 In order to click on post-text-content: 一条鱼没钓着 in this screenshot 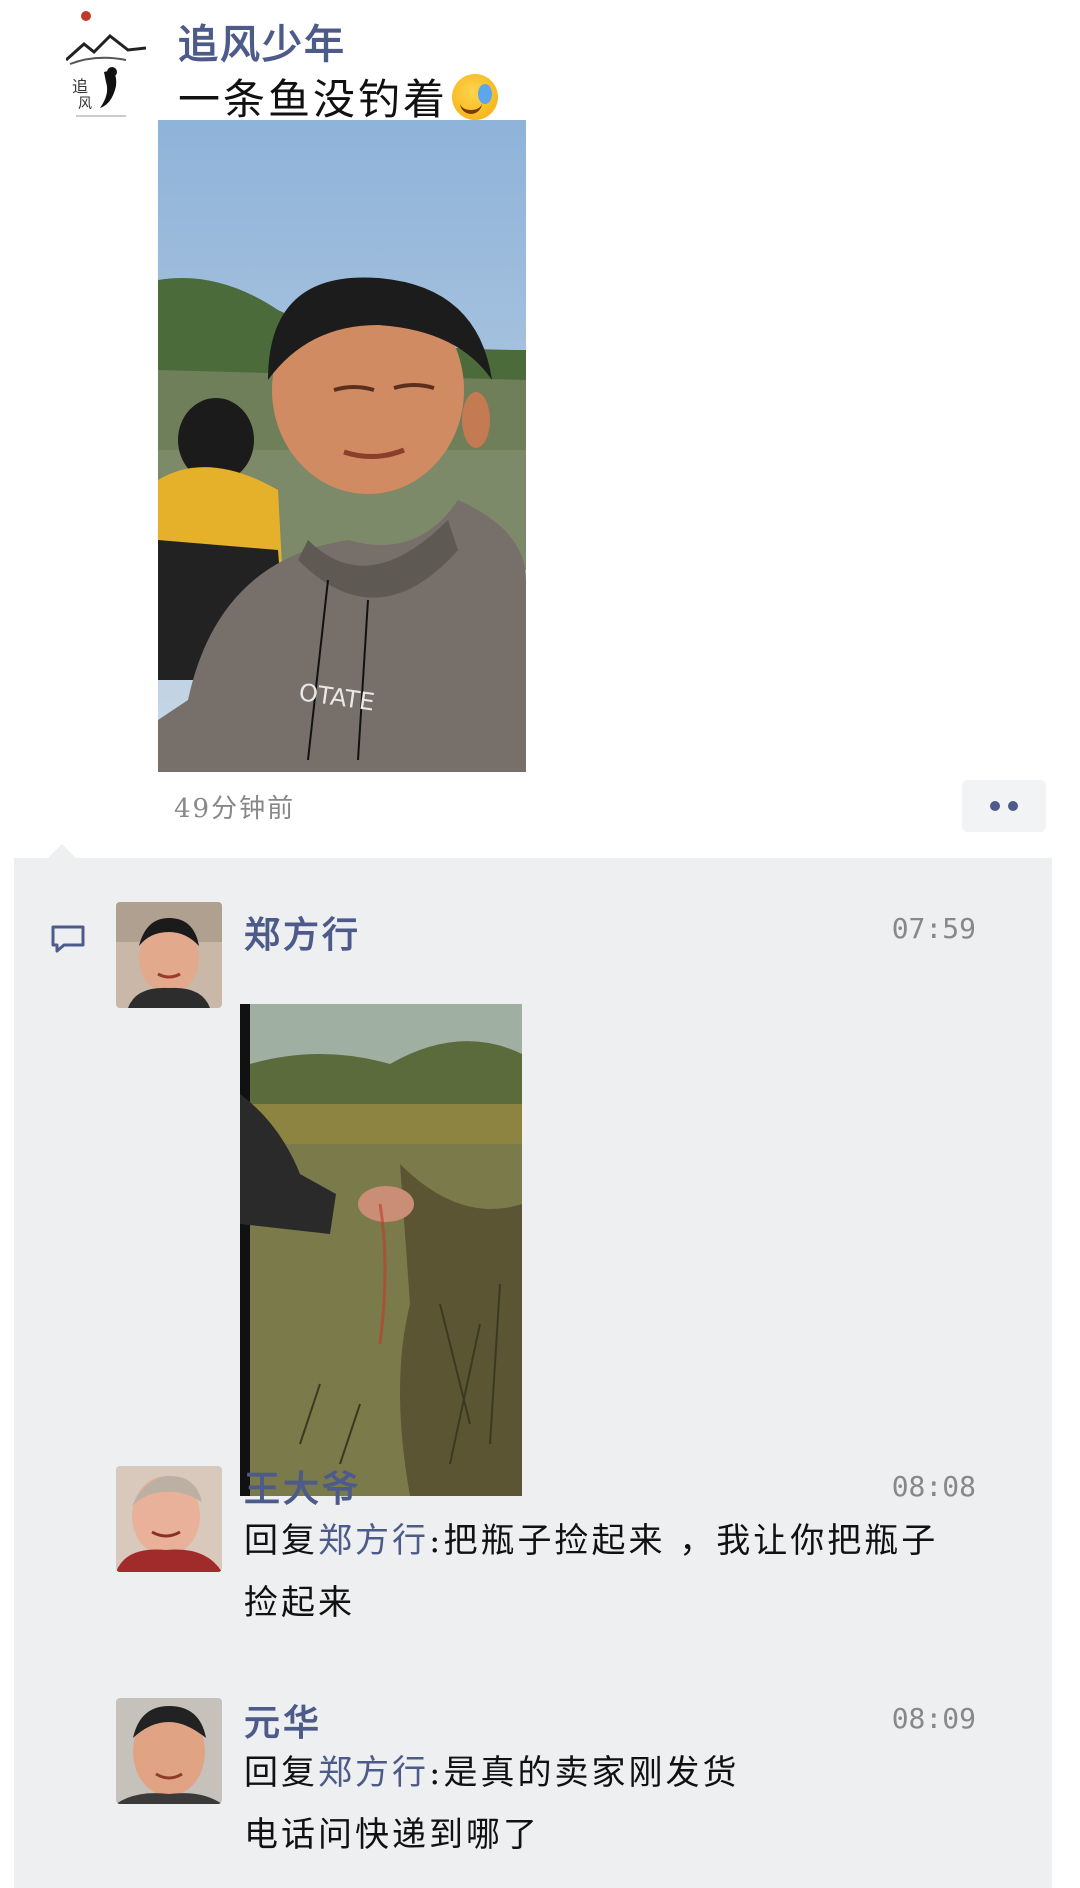, I will do `click(313, 99)`.